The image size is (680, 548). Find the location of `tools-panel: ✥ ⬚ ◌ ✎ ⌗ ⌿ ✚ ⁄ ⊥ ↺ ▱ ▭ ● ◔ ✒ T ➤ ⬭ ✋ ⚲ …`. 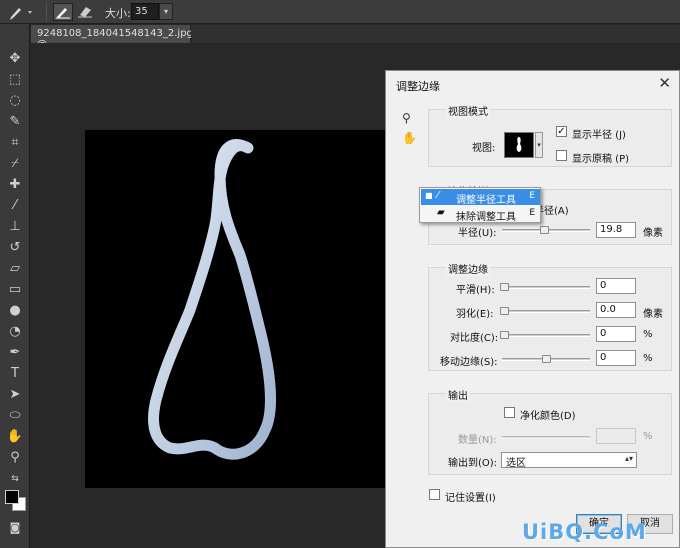

tools-panel: ✥ ⬚ ◌ ✎ ⌗ ⌿ ✚ ⁄ ⊥ ↺ ▱ ▭ ● ◔ ✒ T ➤ ⬭ ✋ ⚲ … is located at coordinates (15, 286).